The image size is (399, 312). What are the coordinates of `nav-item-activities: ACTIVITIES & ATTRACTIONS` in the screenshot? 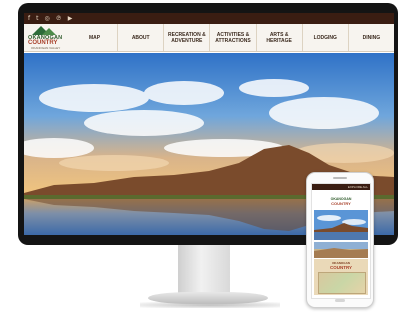 It's located at (232, 37).